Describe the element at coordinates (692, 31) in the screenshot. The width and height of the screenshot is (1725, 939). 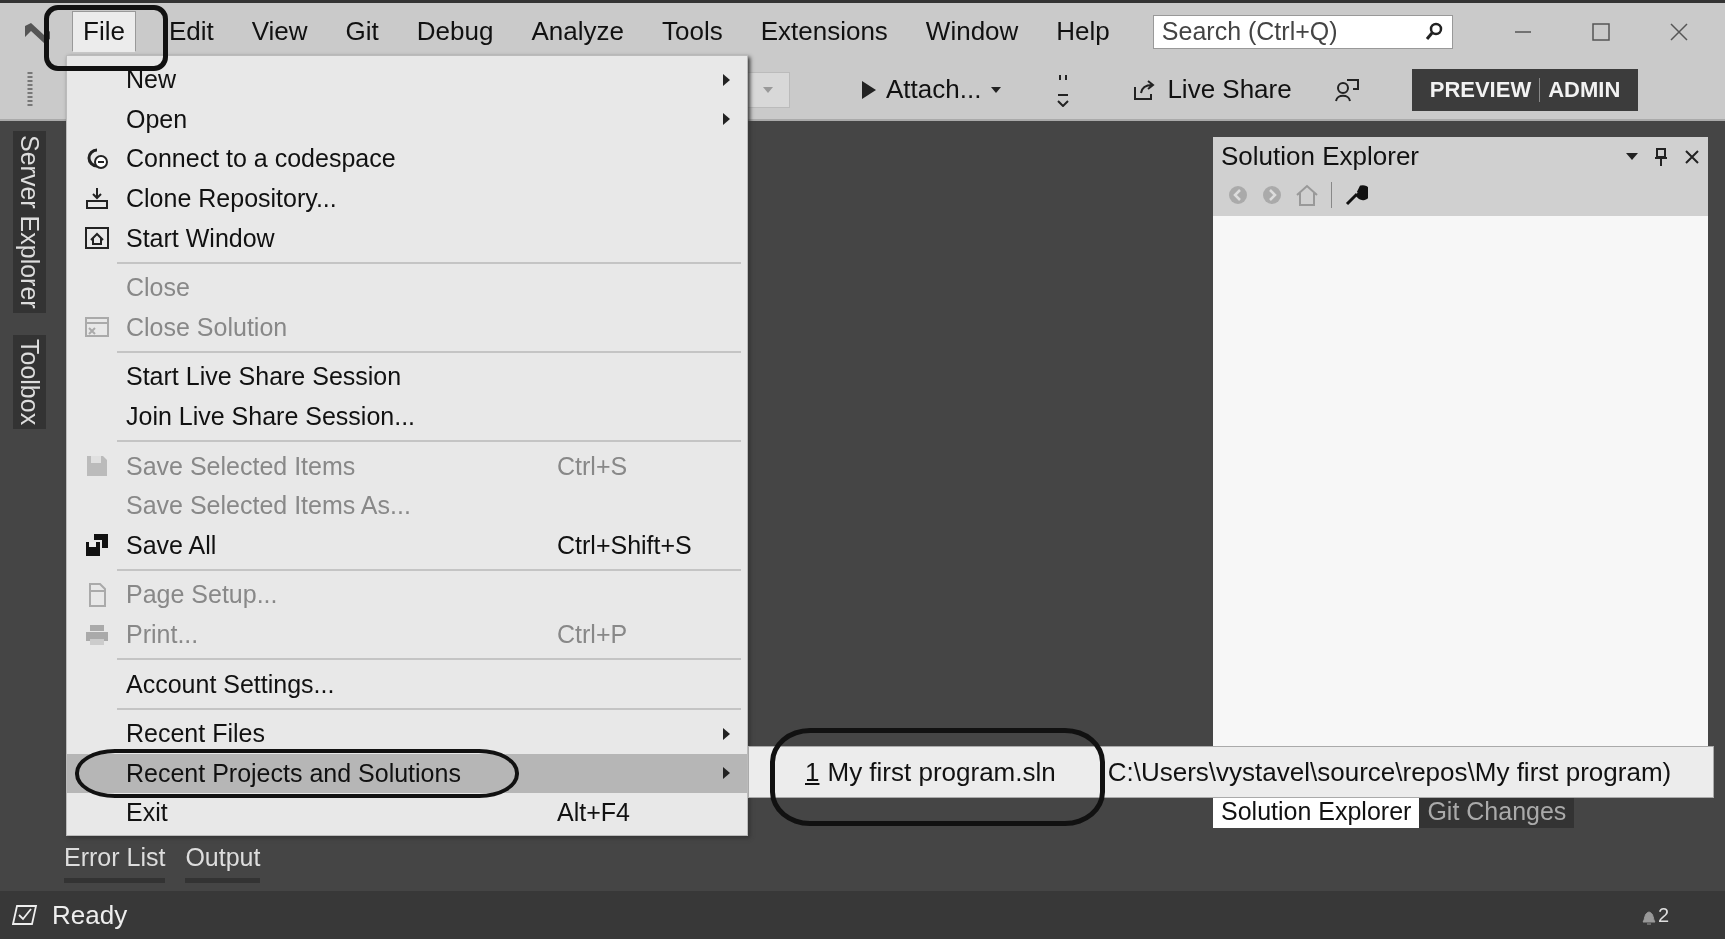
I see `menu-item: Tools` at that location.